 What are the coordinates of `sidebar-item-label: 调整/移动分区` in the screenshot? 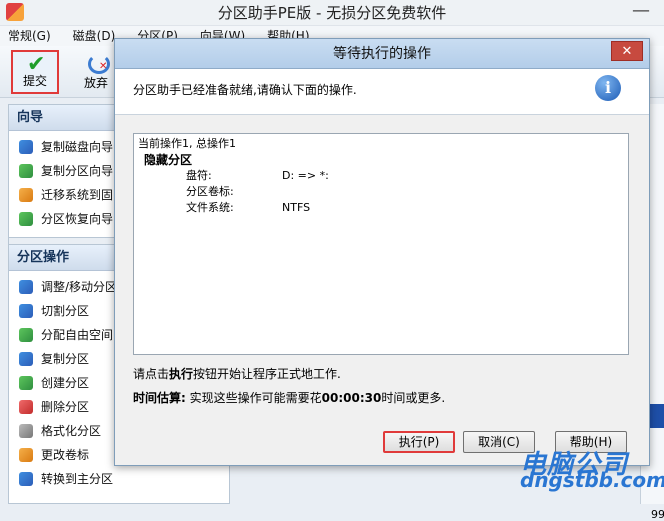 It's located at (79, 287).